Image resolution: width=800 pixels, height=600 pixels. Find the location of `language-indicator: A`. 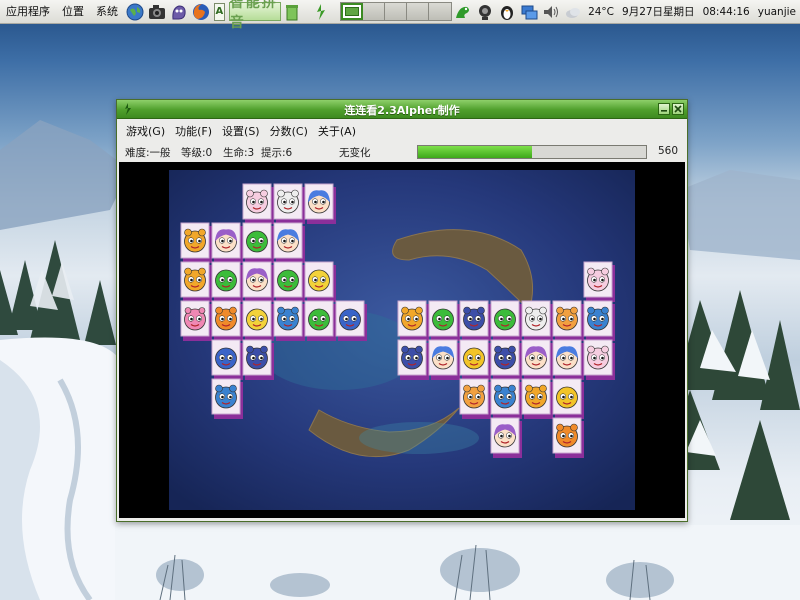

language-indicator: A is located at coordinates (219, 11).